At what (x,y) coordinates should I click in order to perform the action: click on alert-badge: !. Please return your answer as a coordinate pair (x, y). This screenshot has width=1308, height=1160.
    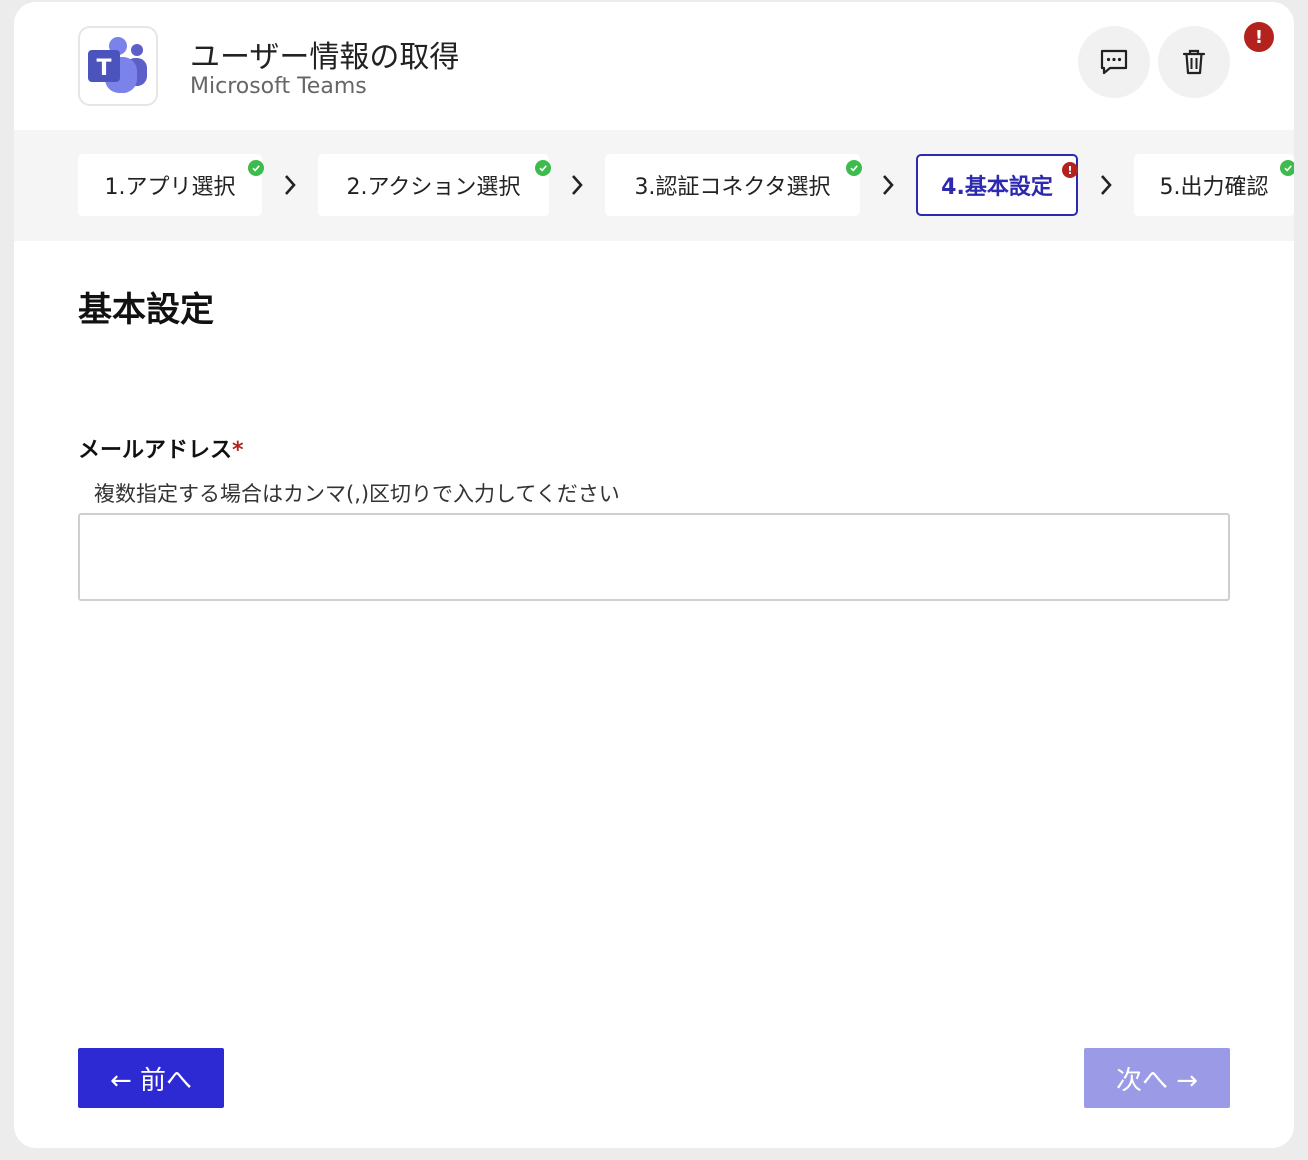
    Looking at the image, I should click on (1259, 37).